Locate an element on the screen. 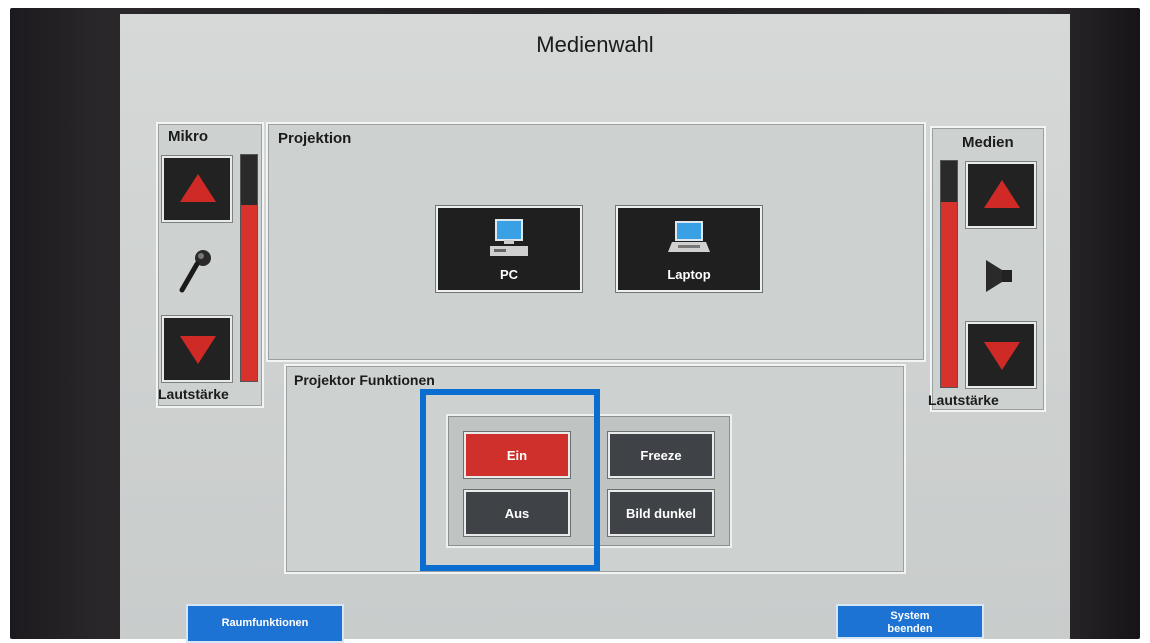 Image resolution: width=1150 pixels, height=643 pixels. desktop-pc-icon is located at coordinates (509, 240).